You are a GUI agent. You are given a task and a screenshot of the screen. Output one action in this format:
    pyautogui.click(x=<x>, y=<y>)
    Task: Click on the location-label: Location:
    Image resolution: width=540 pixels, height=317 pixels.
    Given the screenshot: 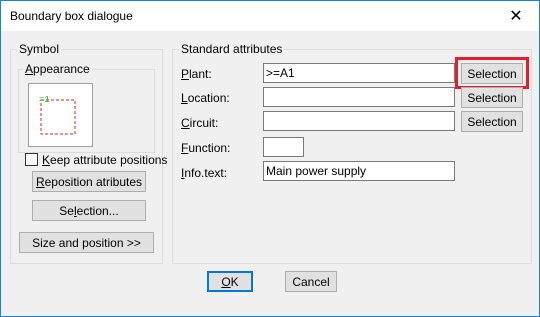 What is the action you would take?
    pyautogui.click(x=205, y=98)
    